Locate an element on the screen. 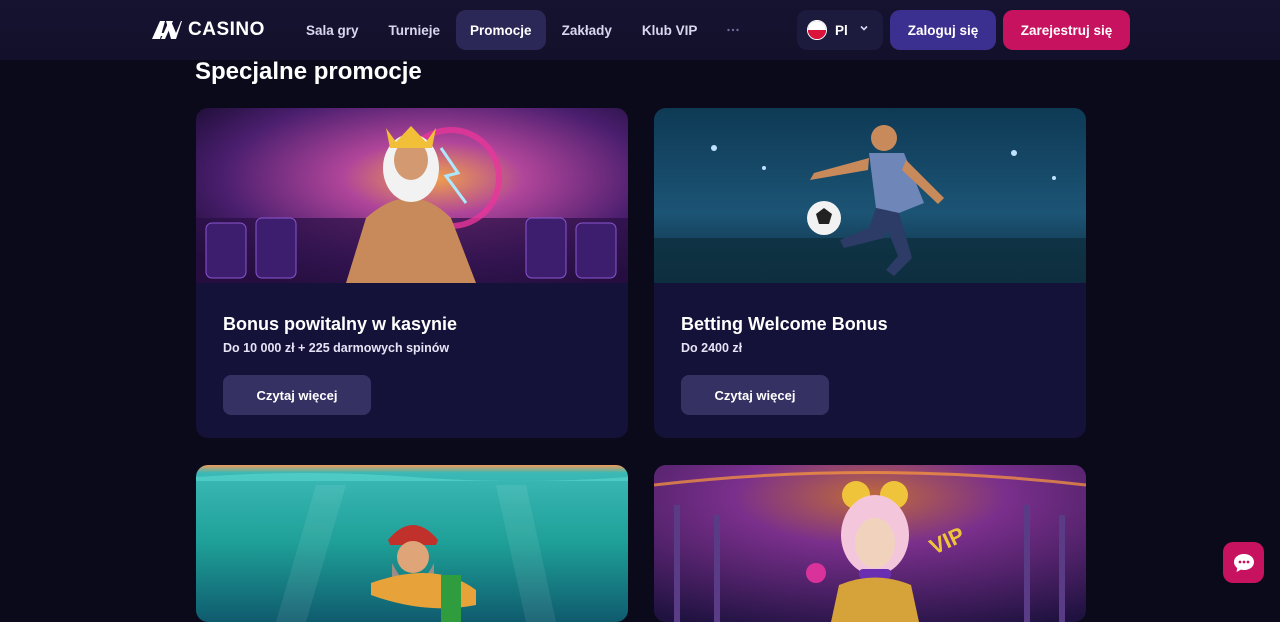 The width and height of the screenshot is (1280, 622). language-label: Pl is located at coordinates (841, 30).